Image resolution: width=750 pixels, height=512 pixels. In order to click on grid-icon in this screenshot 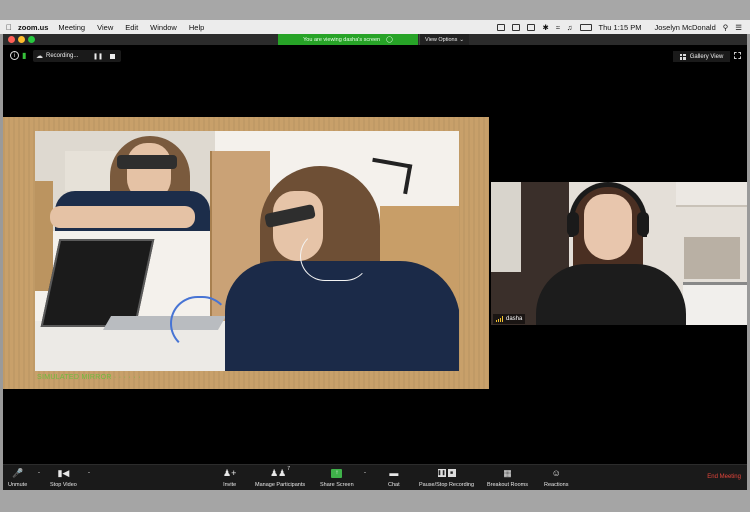, I will do `click(682, 56)`.